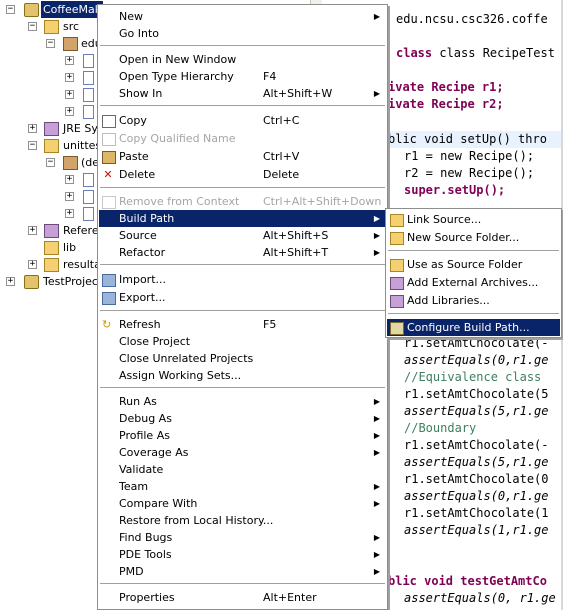 The image size is (563, 610). What do you see at coordinates (242, 120) in the screenshot?
I see `menu-item-copy: Copy Ctrl+C` at bounding box center [242, 120].